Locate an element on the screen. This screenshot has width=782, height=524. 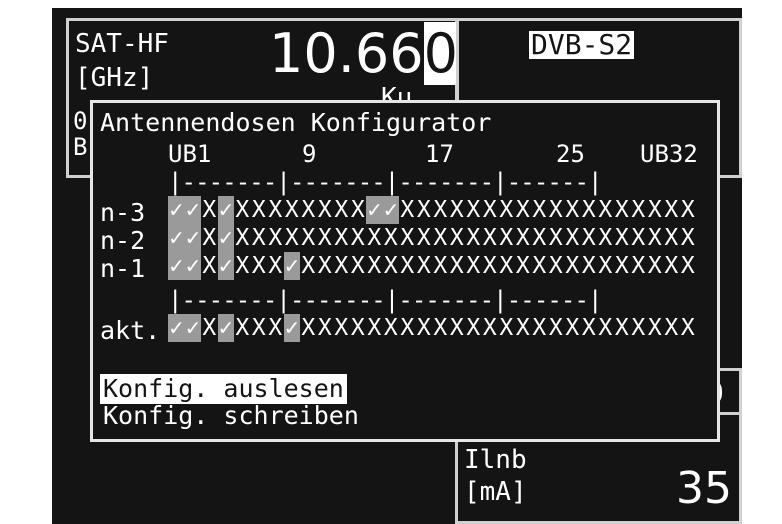
header-25: 25 is located at coordinates (570, 154).